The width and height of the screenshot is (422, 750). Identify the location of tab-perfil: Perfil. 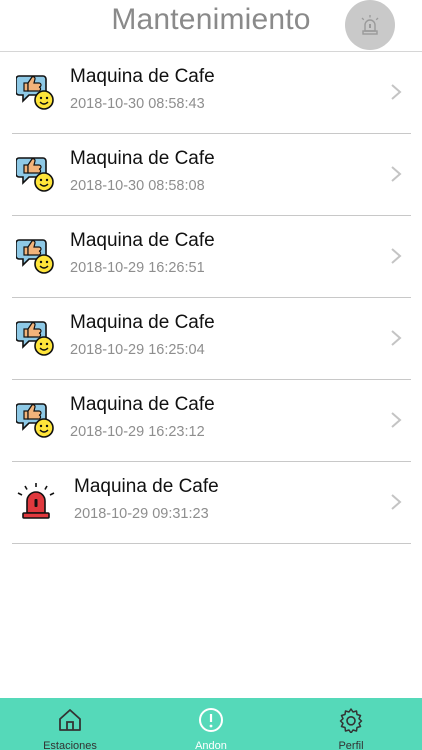
(351, 724).